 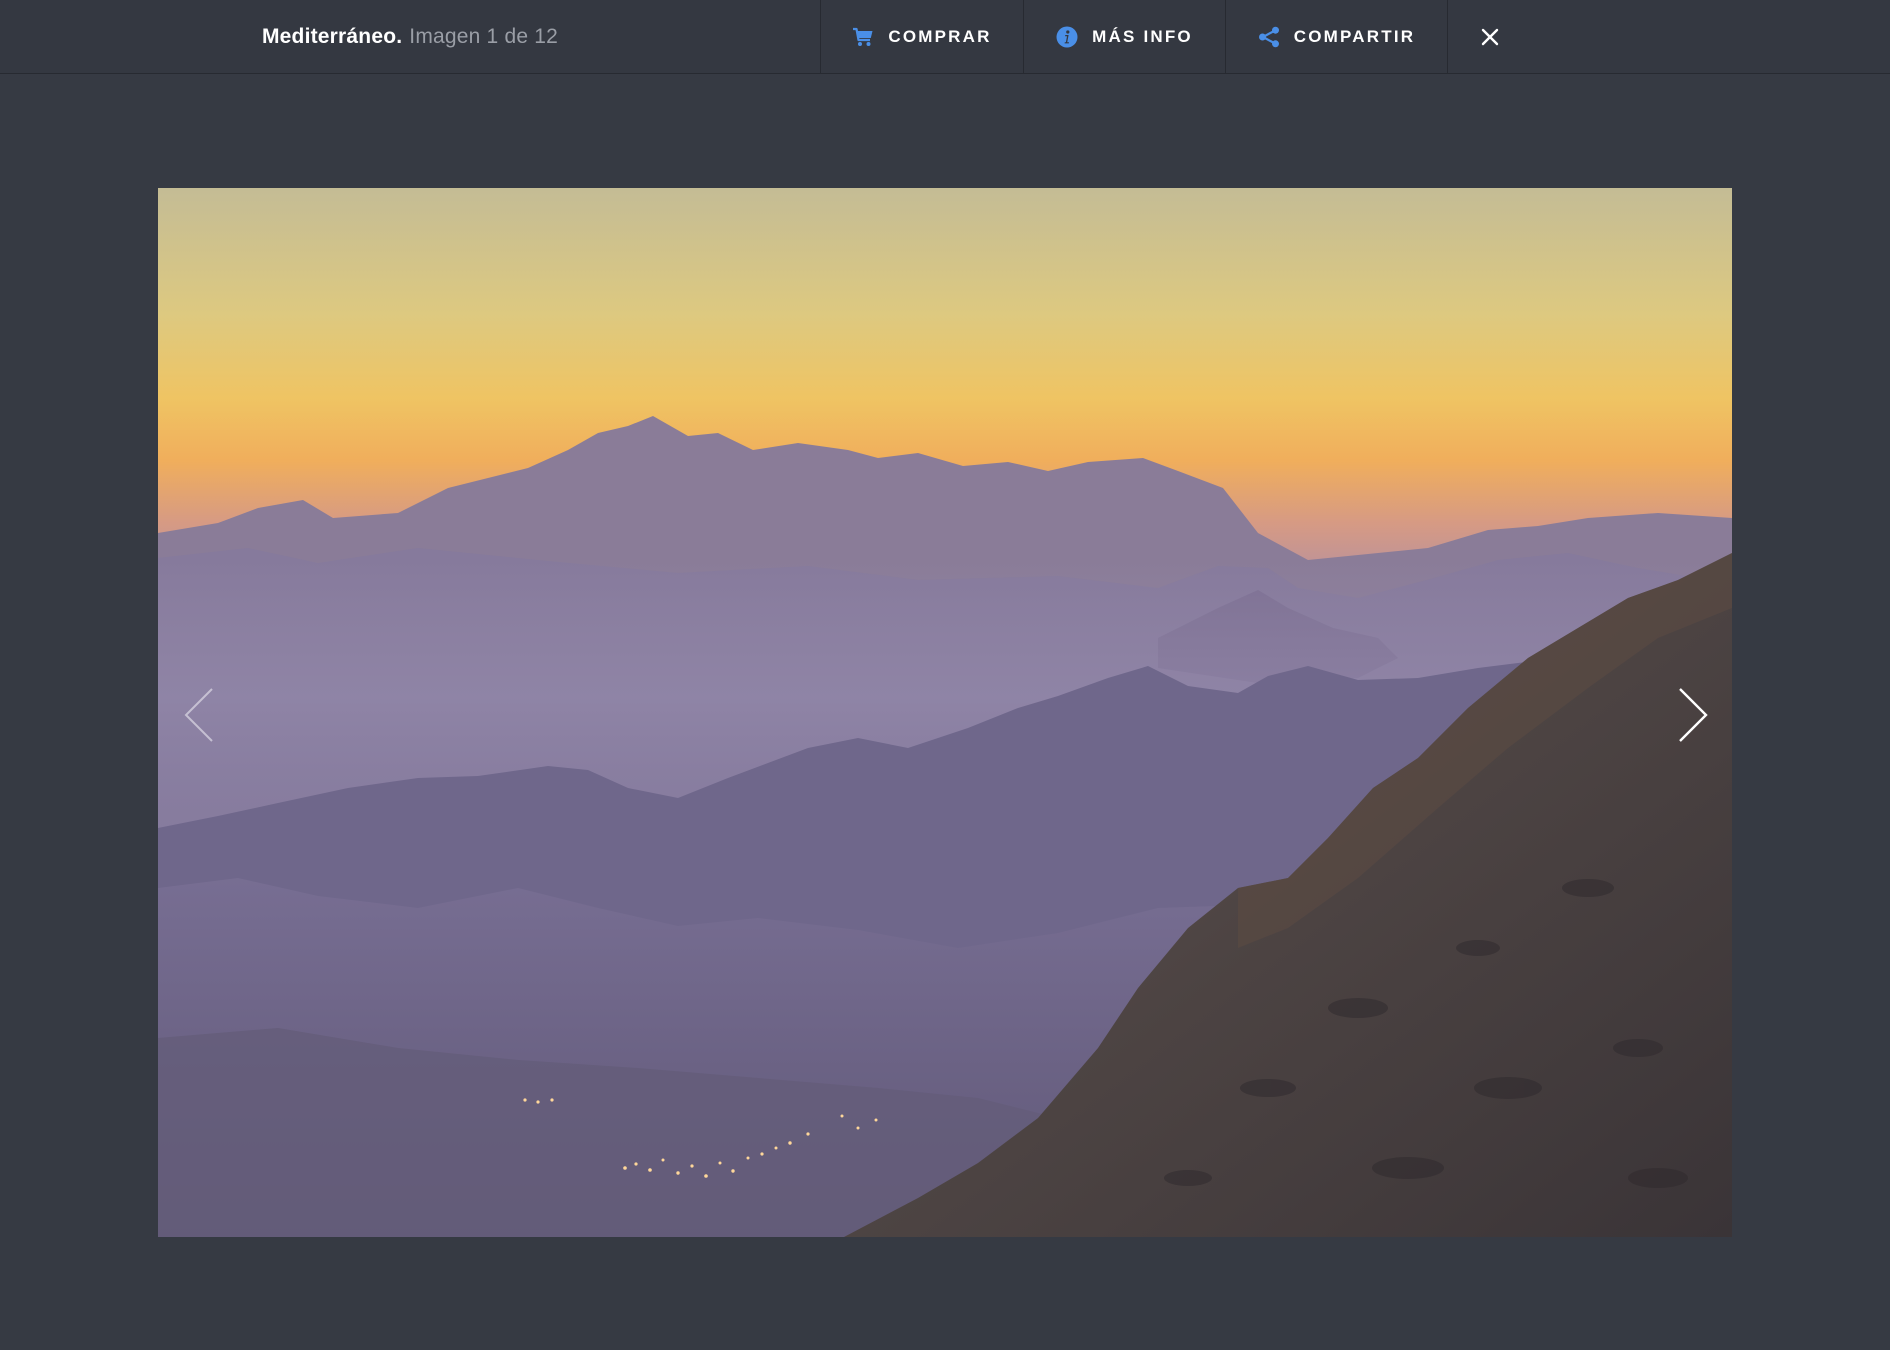 What do you see at coordinates (1142, 36) in the screenshot?
I see `more-info-label: MÁS INFO` at bounding box center [1142, 36].